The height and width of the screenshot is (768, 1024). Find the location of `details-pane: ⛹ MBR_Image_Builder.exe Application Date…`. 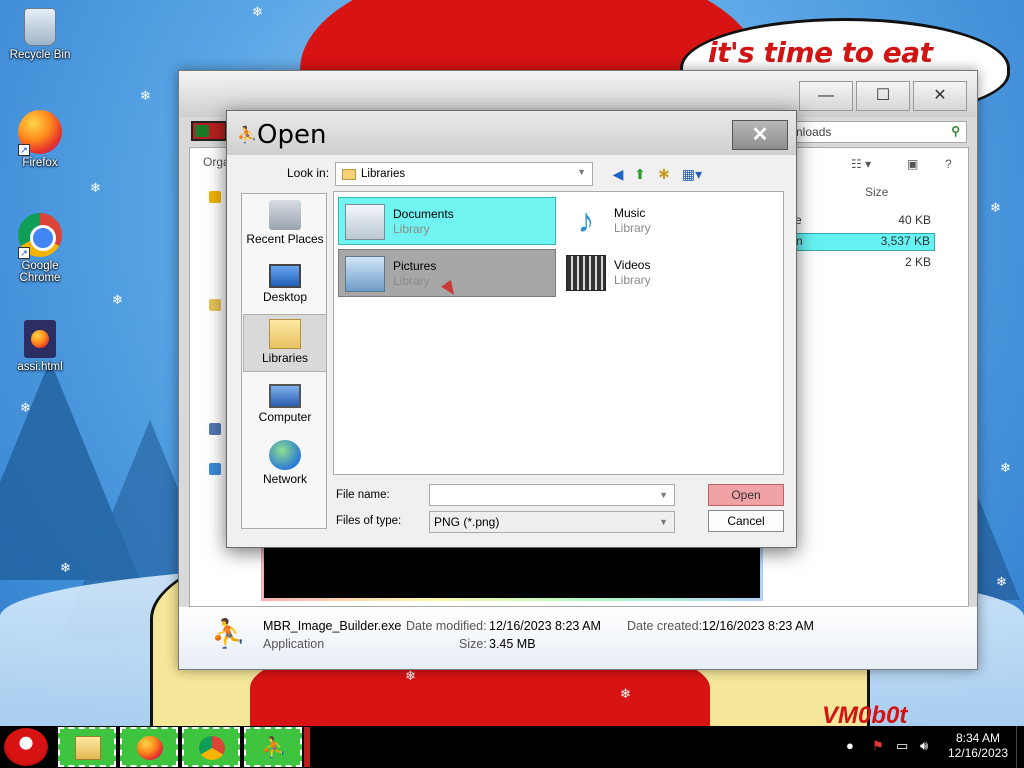

details-pane: ⛹ MBR_Image_Builder.exe Application Date… is located at coordinates (578, 638).